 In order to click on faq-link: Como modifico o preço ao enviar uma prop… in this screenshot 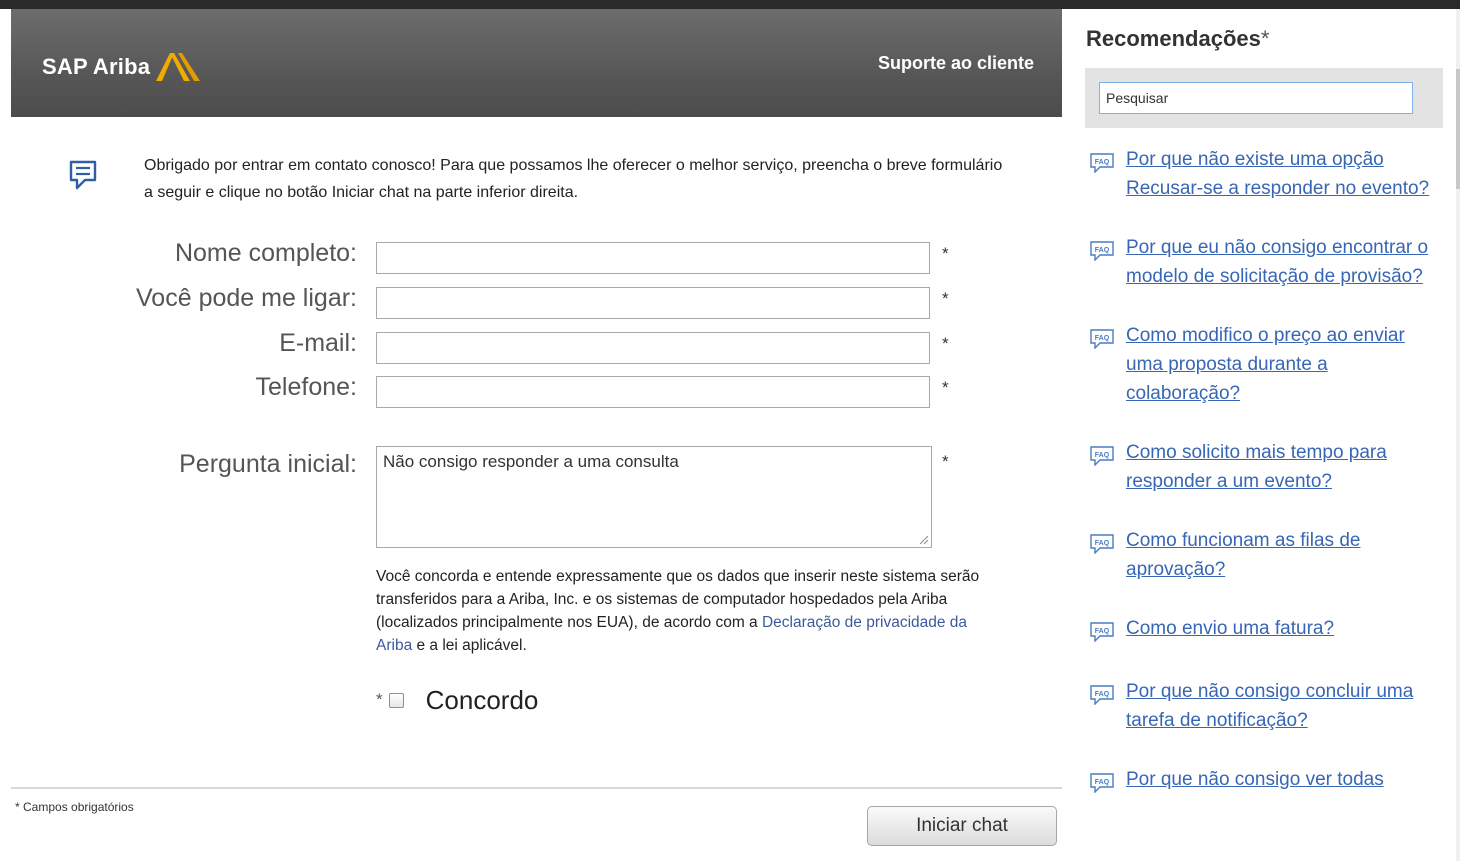, I will do `click(1278, 364)`.